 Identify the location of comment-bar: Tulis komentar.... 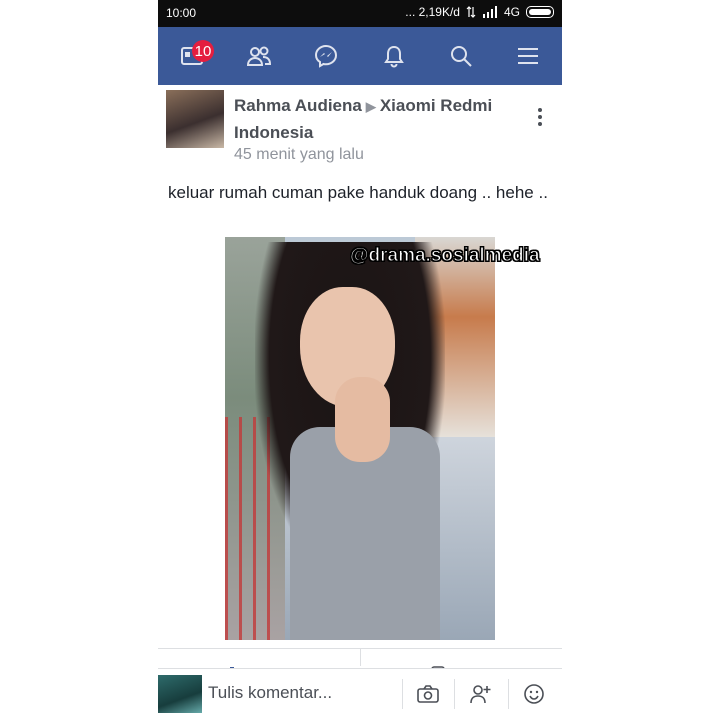
(360, 694).